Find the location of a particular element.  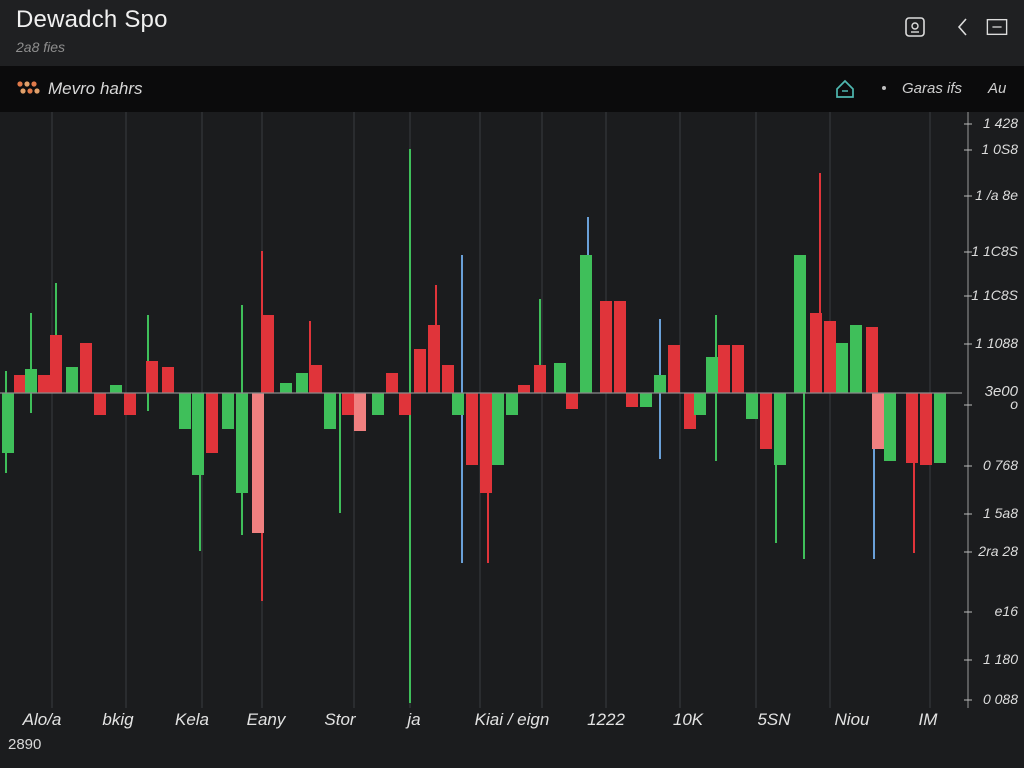

footer-value: 2890 is located at coordinates (25, 744).